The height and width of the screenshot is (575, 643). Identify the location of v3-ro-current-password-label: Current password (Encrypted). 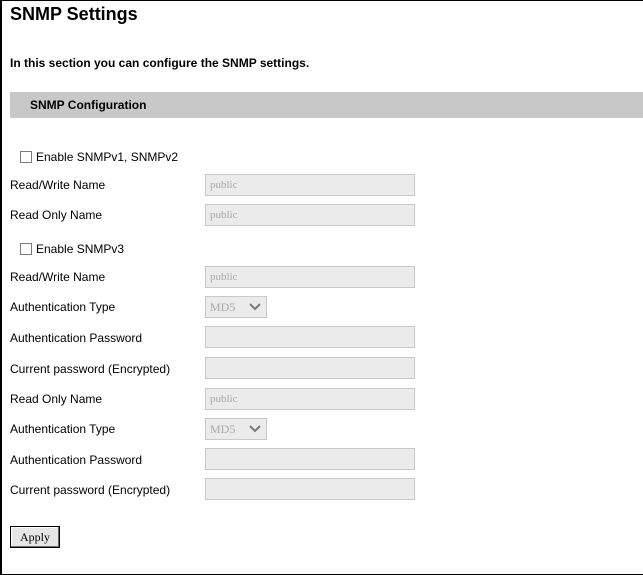
(90, 490).